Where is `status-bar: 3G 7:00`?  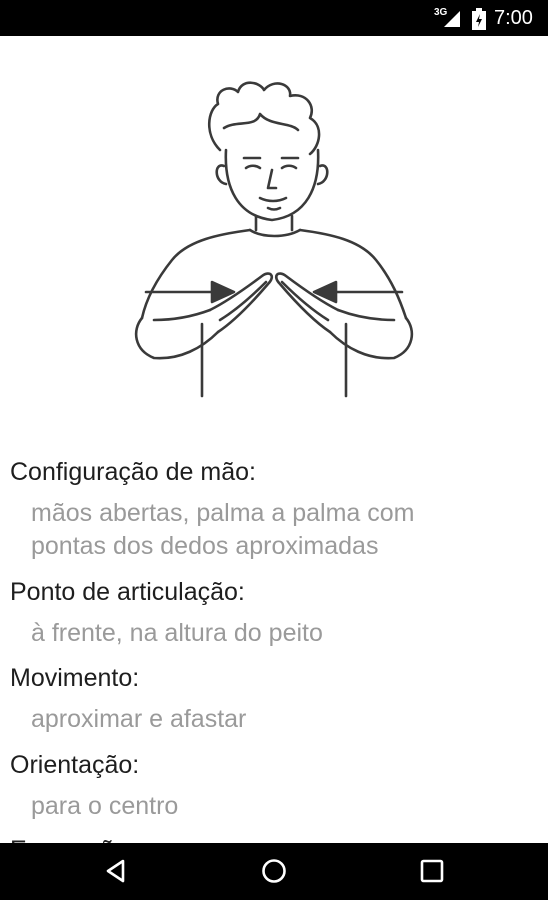 status-bar: 3G 7:00 is located at coordinates (274, 18).